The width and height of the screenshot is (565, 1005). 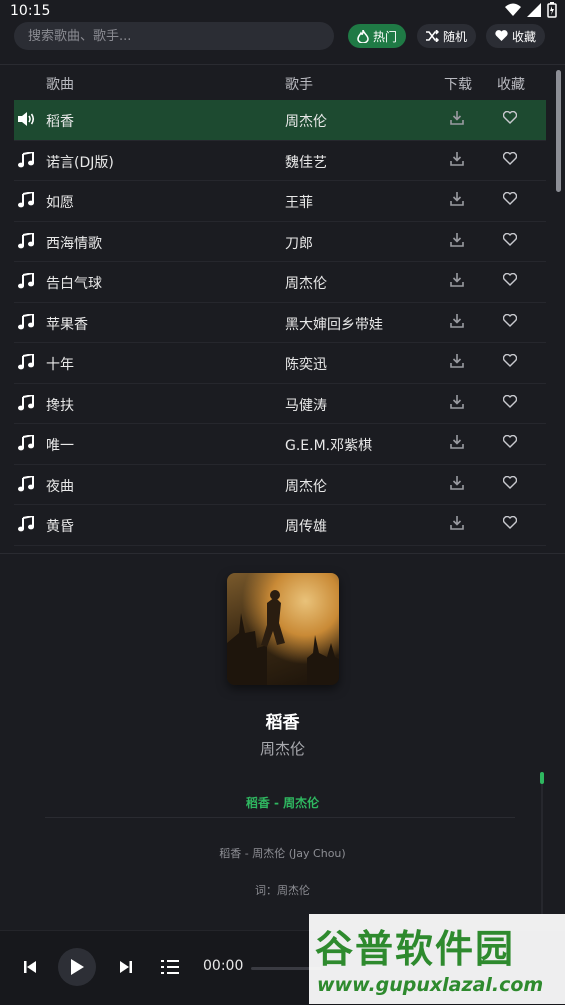 I want to click on lyric-line: 词：周杰伦, so click(x=282, y=890).